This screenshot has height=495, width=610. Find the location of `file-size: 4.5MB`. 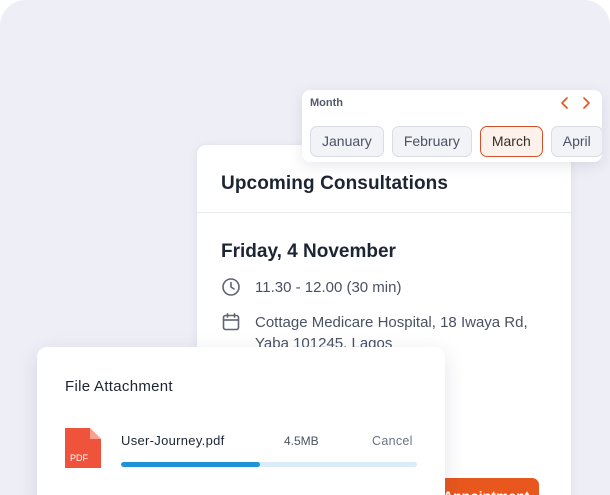

file-size: 4.5MB is located at coordinates (301, 441).